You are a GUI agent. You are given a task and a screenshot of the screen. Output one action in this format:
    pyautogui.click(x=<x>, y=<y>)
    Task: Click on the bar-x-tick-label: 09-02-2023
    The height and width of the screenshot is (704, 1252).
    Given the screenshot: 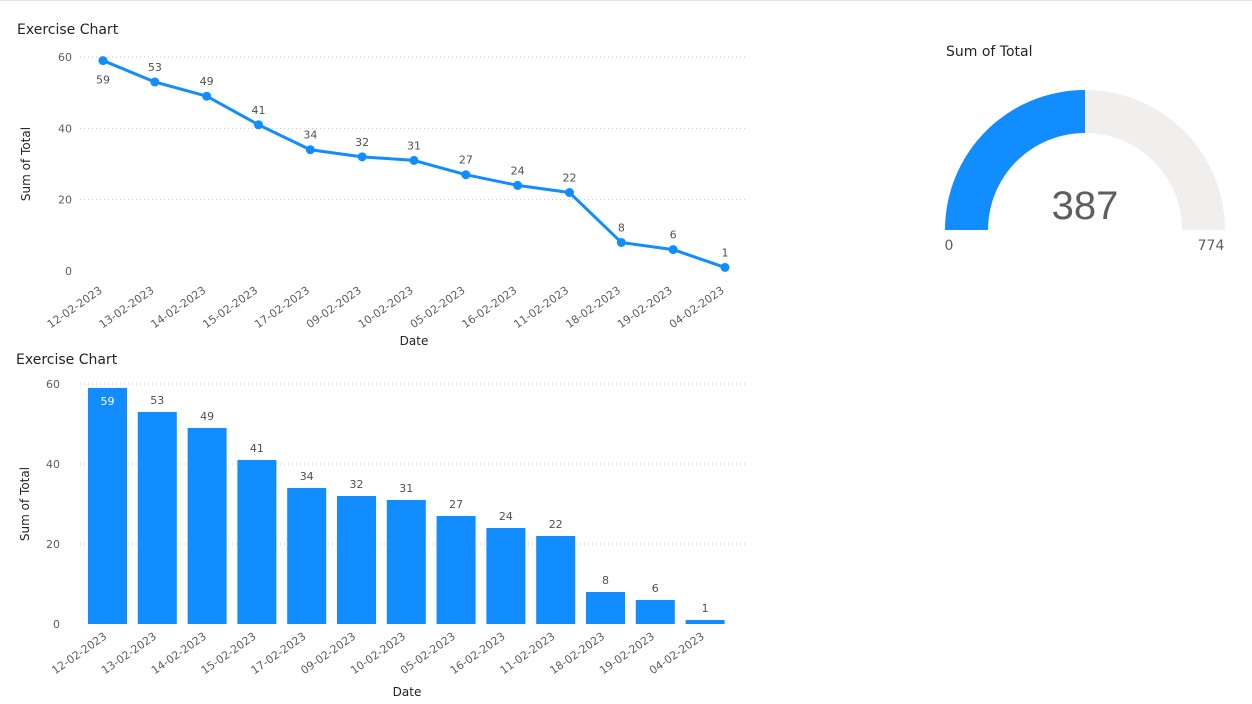 What is the action you would take?
    pyautogui.click(x=328, y=653)
    